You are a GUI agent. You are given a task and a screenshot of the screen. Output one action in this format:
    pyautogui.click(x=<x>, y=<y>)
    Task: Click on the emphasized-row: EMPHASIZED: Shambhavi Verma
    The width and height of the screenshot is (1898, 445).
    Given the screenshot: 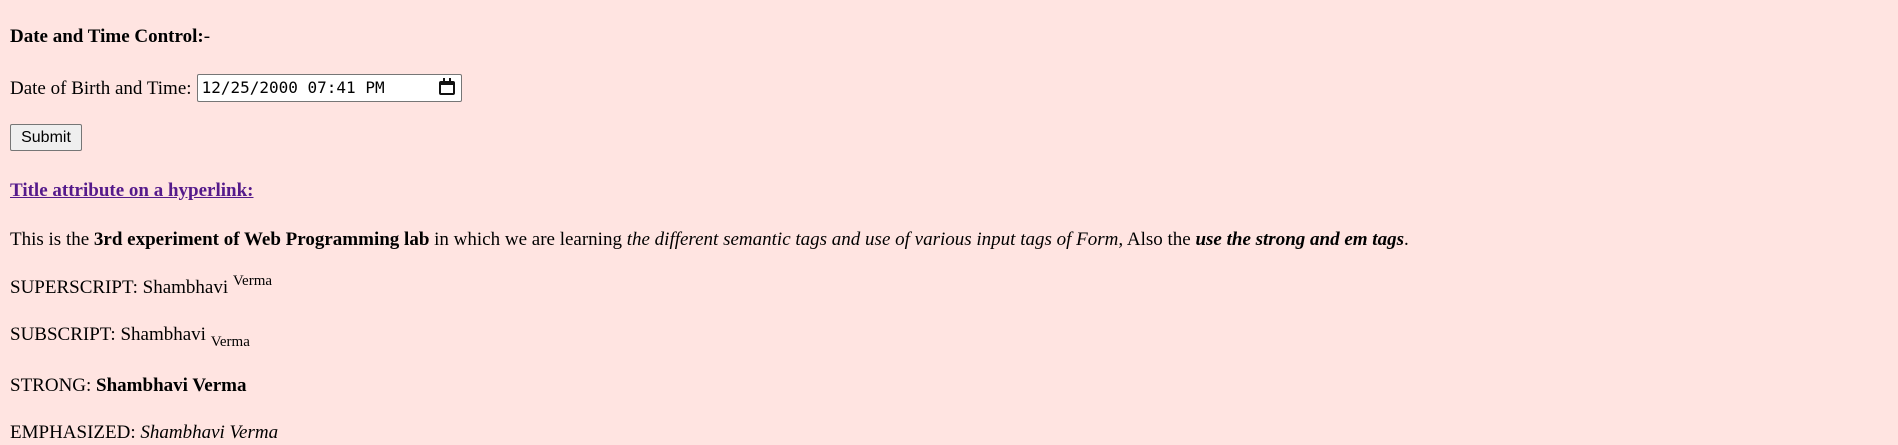 What is the action you would take?
    pyautogui.click(x=144, y=432)
    